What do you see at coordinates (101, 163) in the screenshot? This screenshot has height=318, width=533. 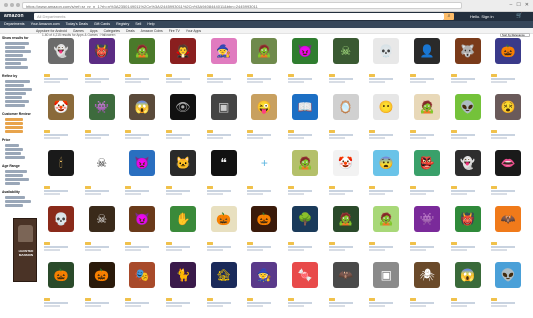 I see `skull-icon: ☠` at bounding box center [101, 163].